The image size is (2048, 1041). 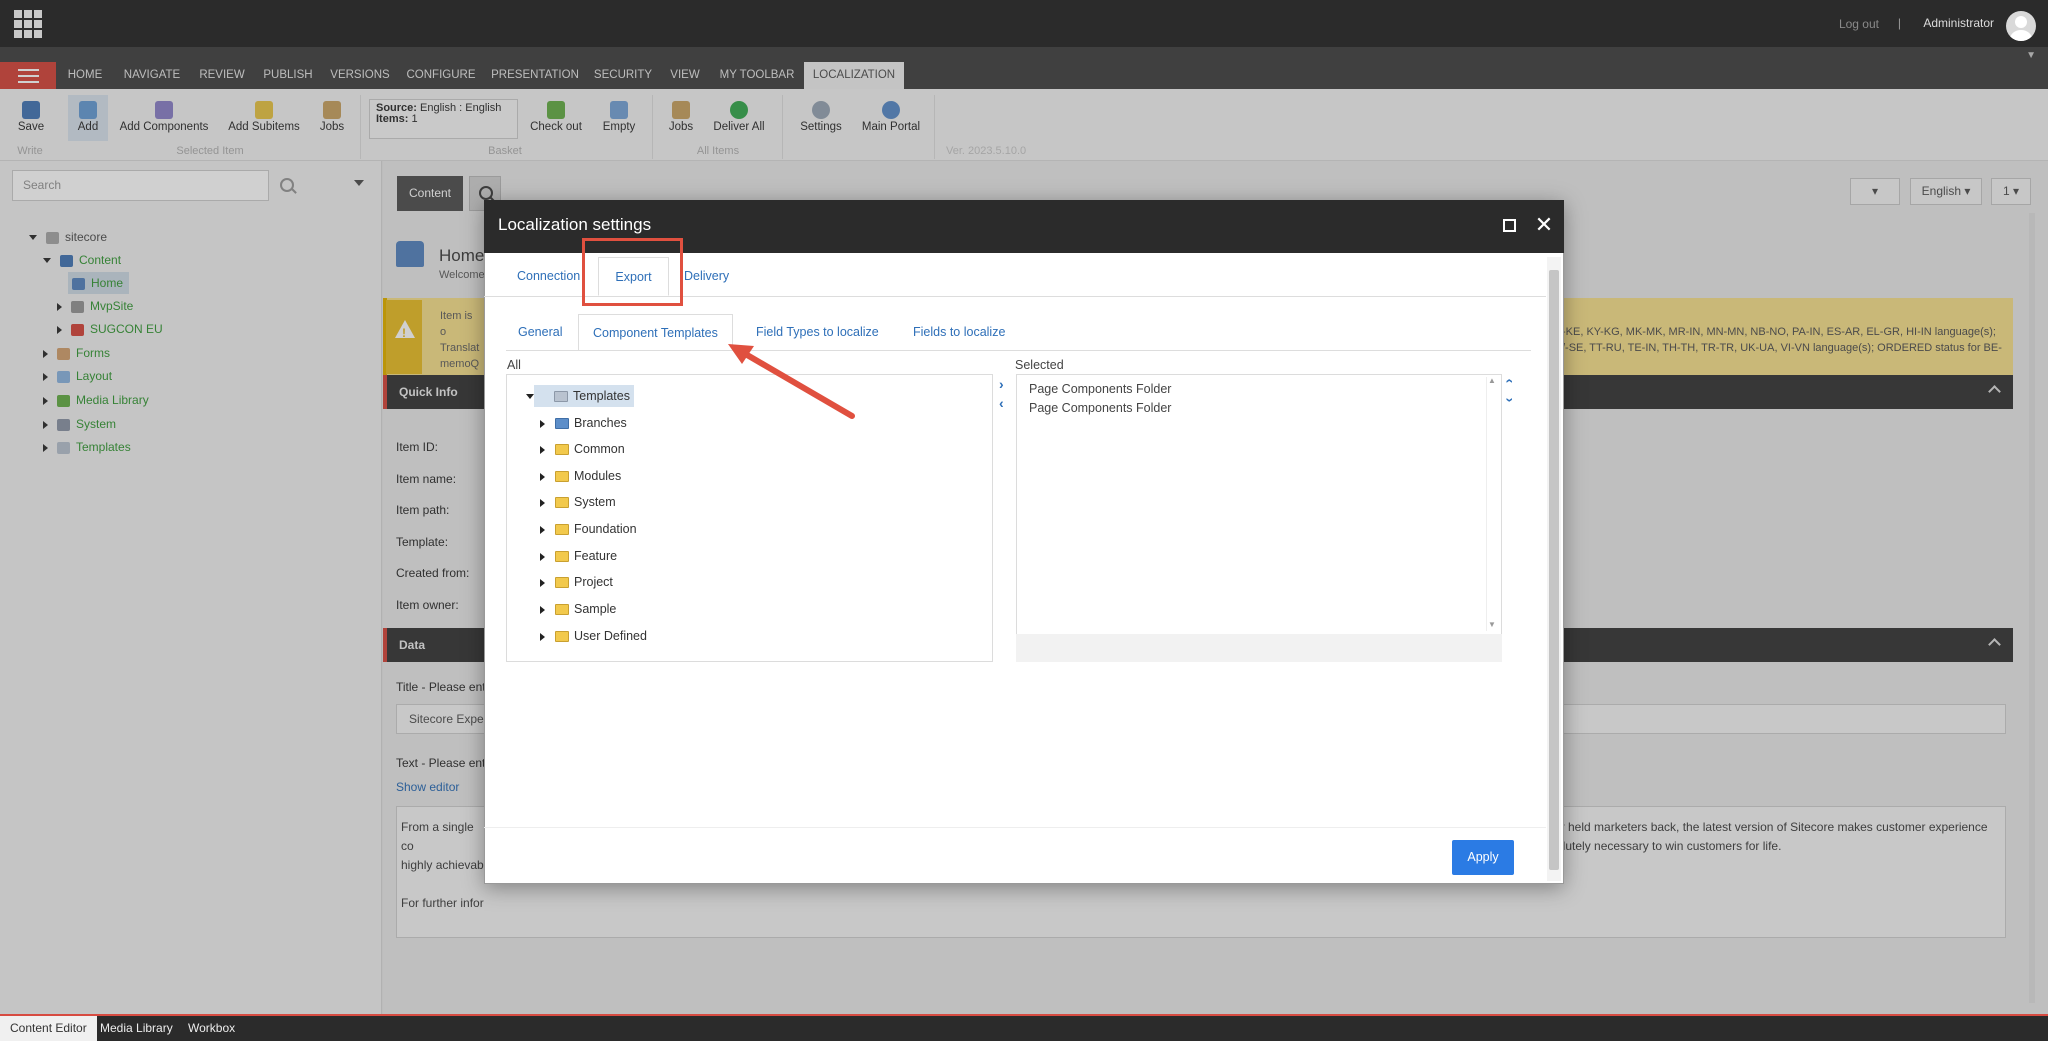 I want to click on scrollbar-thumb, so click(x=1554, y=570).